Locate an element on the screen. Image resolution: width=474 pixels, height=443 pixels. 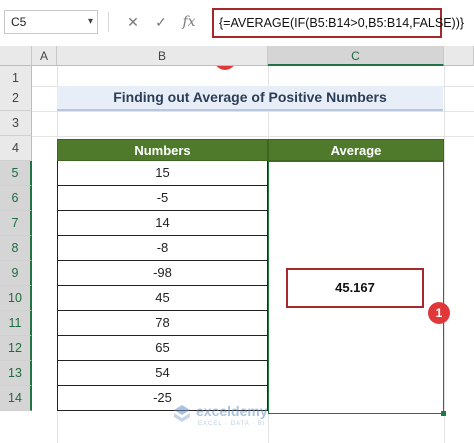
row-header: 9 is located at coordinates (16, 273).